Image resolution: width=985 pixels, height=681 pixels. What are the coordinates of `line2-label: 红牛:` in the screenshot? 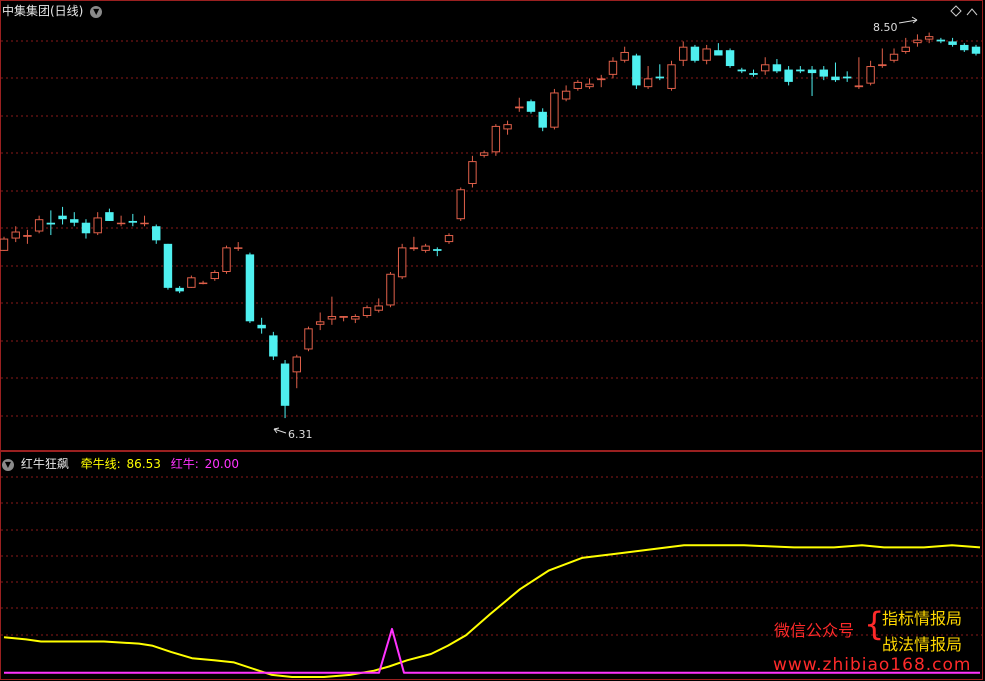 It's located at (184, 464).